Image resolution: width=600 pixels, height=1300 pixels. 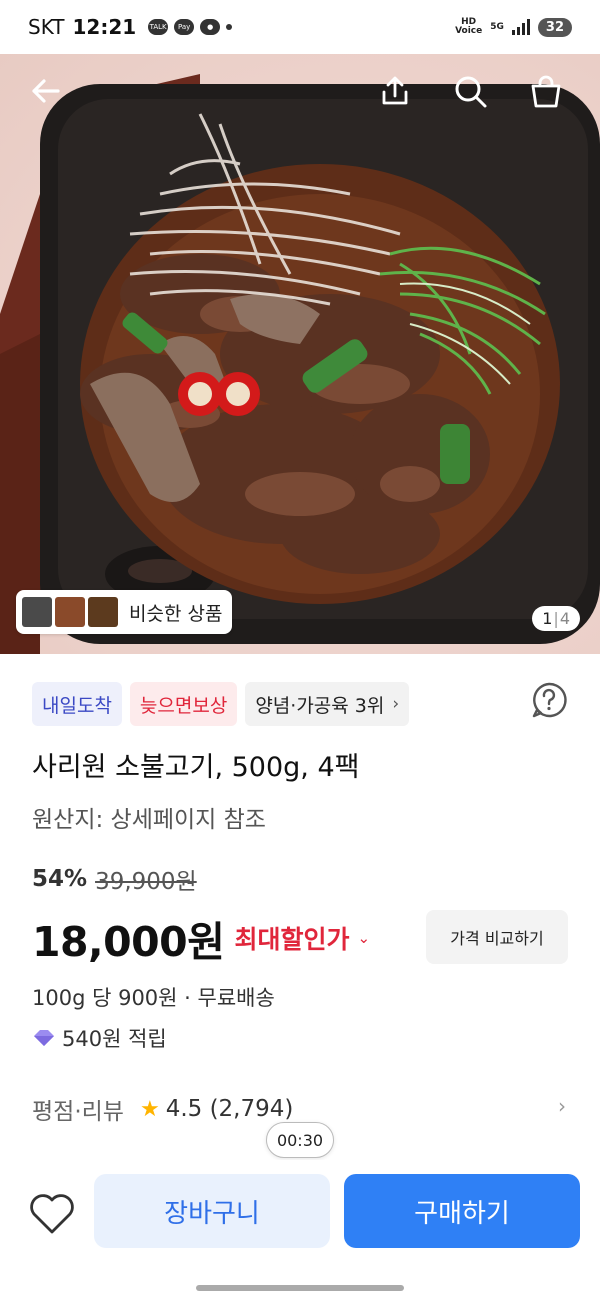 What do you see at coordinates (196, 767) in the screenshot?
I see `product-title: 사리원 소불고기, 500g, 4팩` at bounding box center [196, 767].